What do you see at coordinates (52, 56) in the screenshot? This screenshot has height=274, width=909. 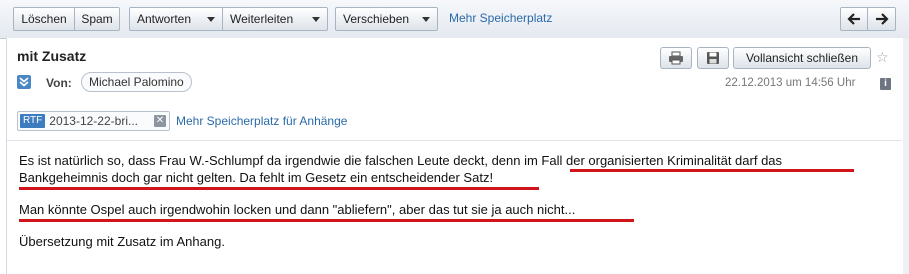 I see `message-subject: mit Zusatz` at bounding box center [52, 56].